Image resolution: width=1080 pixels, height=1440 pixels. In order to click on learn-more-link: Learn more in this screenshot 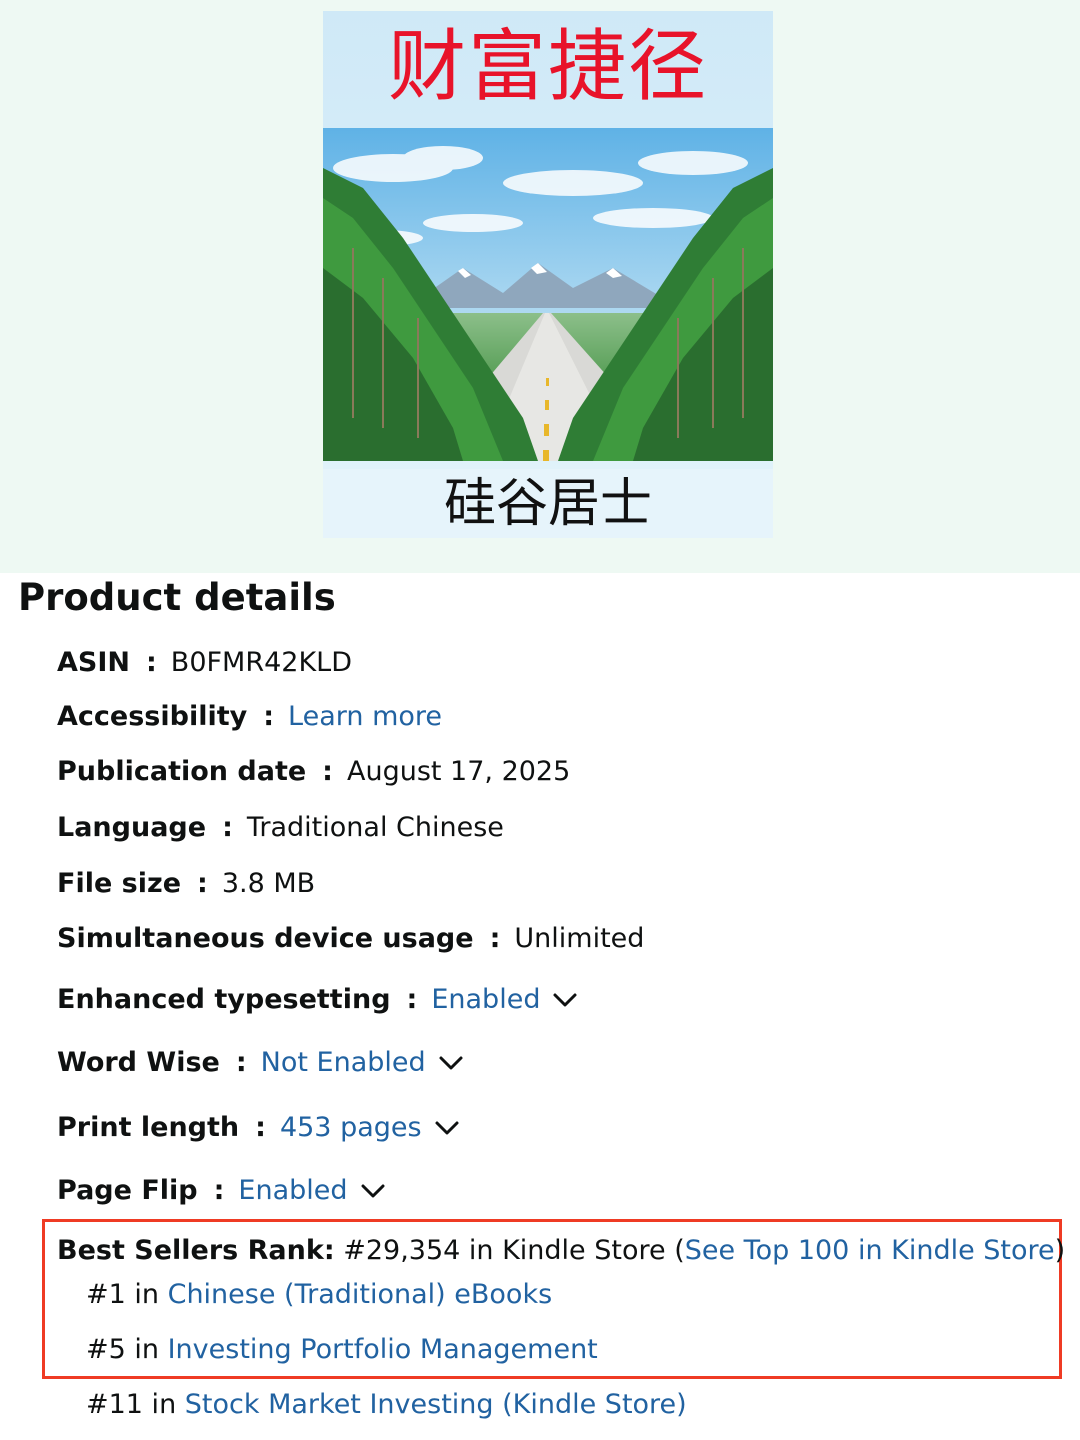, I will do `click(365, 717)`.